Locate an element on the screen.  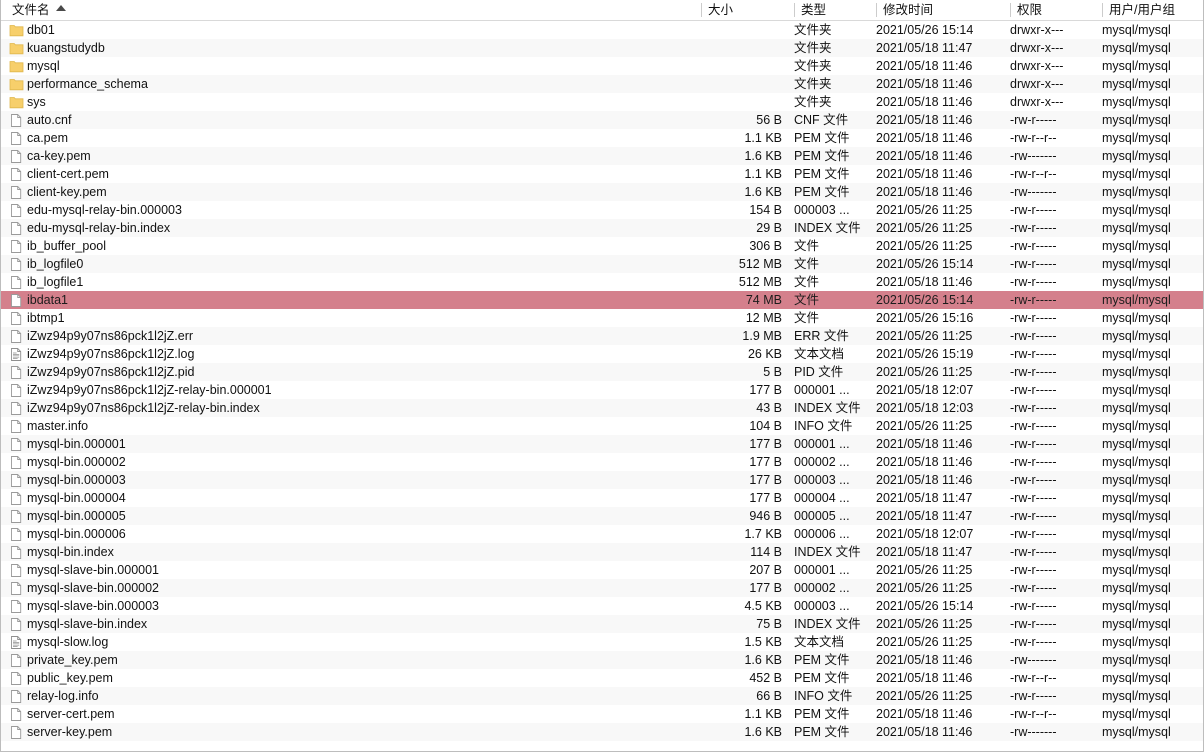
file-name-cell: ibtmp1 is located at coordinates (355, 318).